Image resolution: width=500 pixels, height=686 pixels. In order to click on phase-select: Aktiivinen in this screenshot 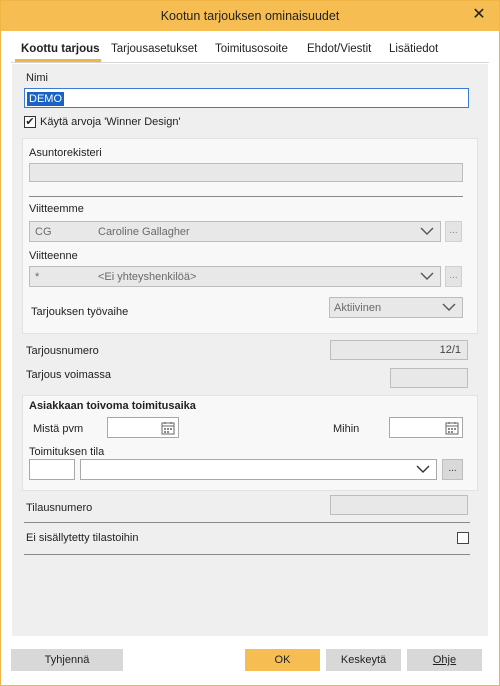, I will do `click(396, 307)`.